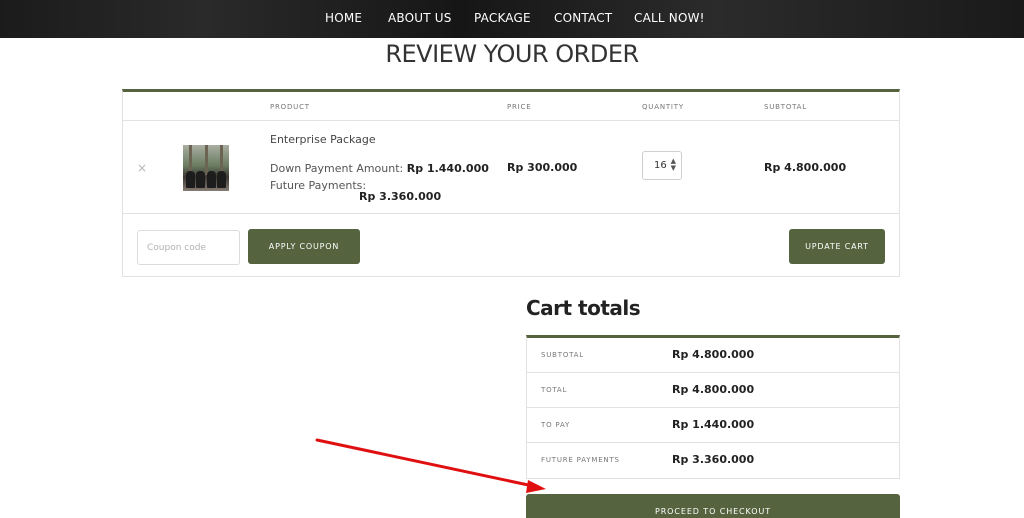 The image size is (1024, 518). I want to click on nav-home: HOME, so click(343, 18).